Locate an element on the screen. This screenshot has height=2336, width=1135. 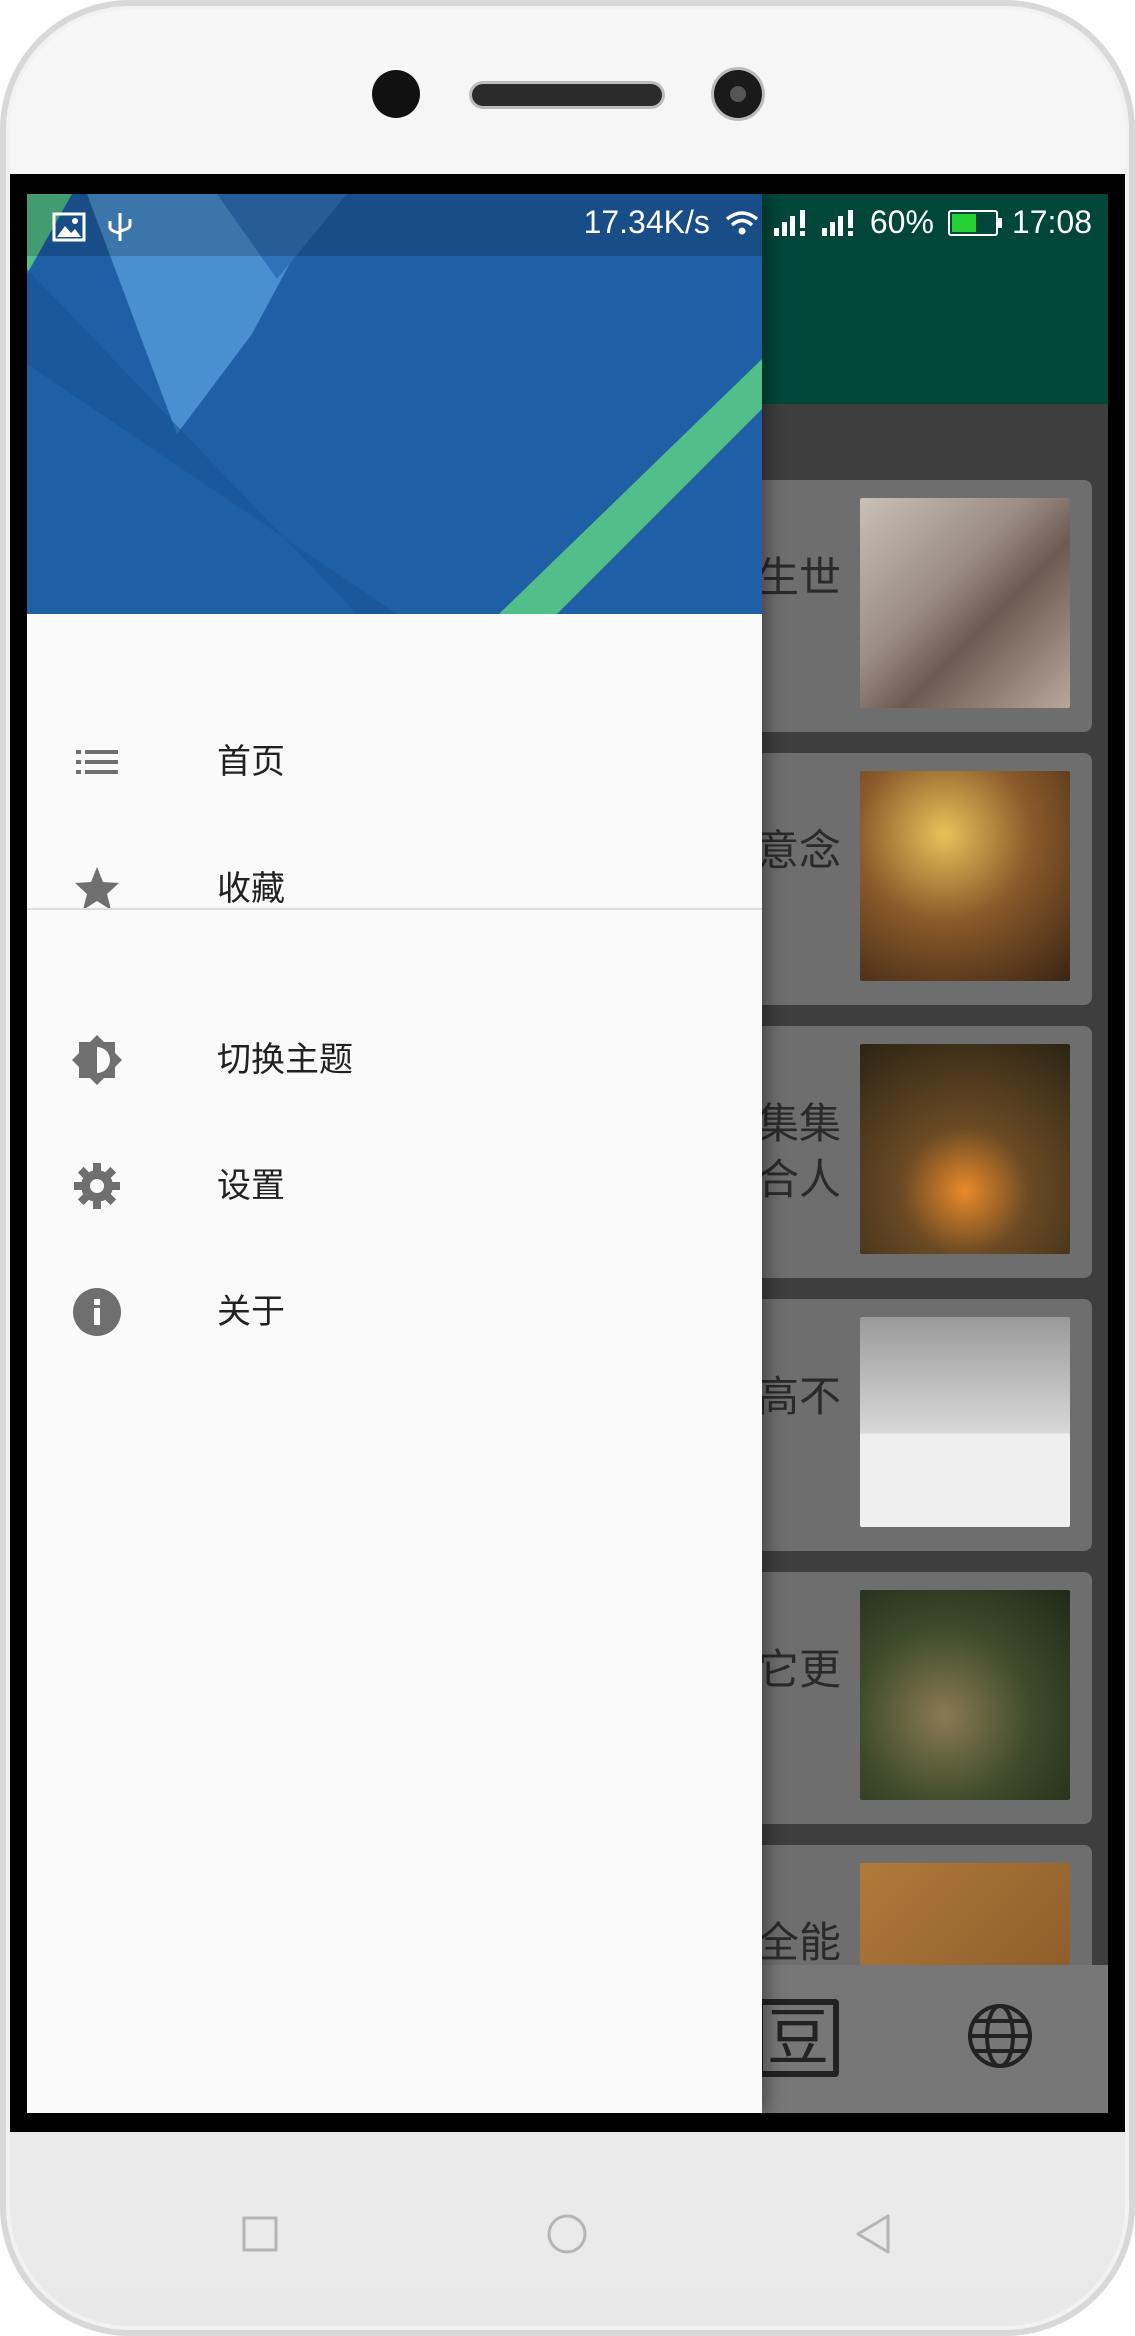
list-item: 生世 is located at coordinates (912, 606).